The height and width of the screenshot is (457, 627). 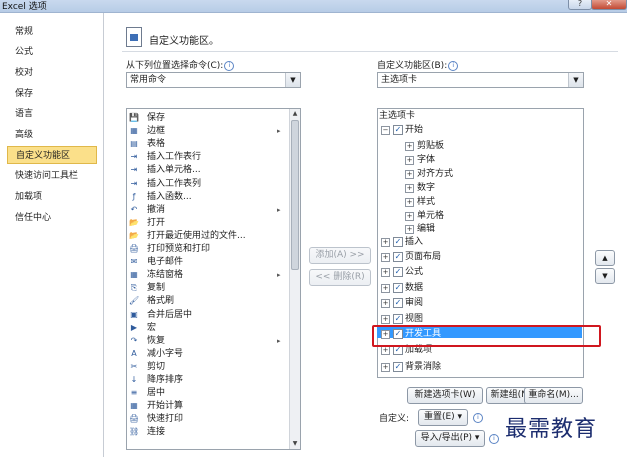 What do you see at coordinates (204, 184) in the screenshot?
I see `command-item: ⇥ 插入工作表列` at bounding box center [204, 184].